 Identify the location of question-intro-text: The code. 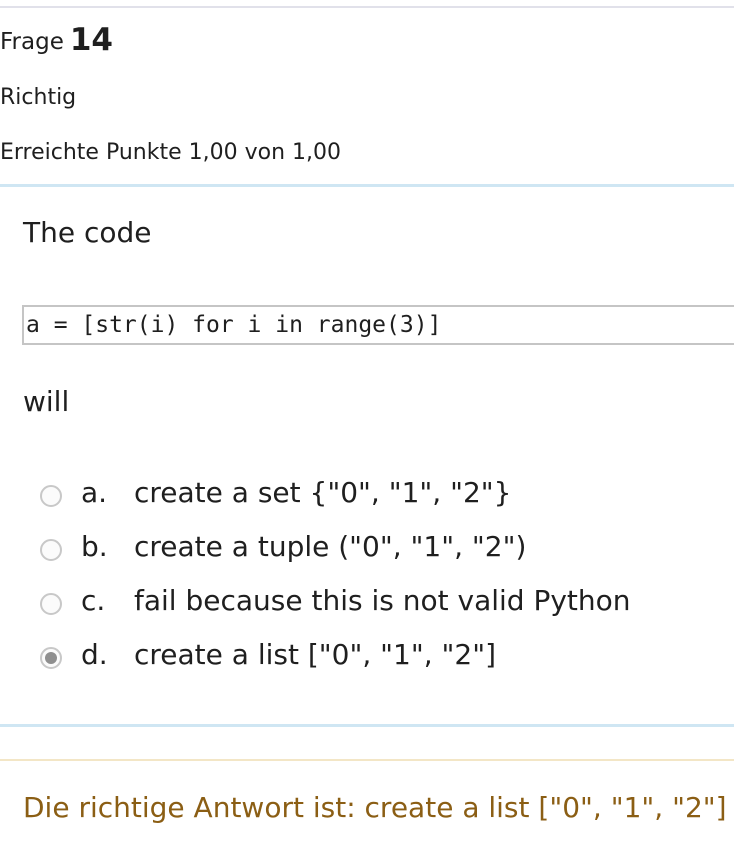
(87, 232).